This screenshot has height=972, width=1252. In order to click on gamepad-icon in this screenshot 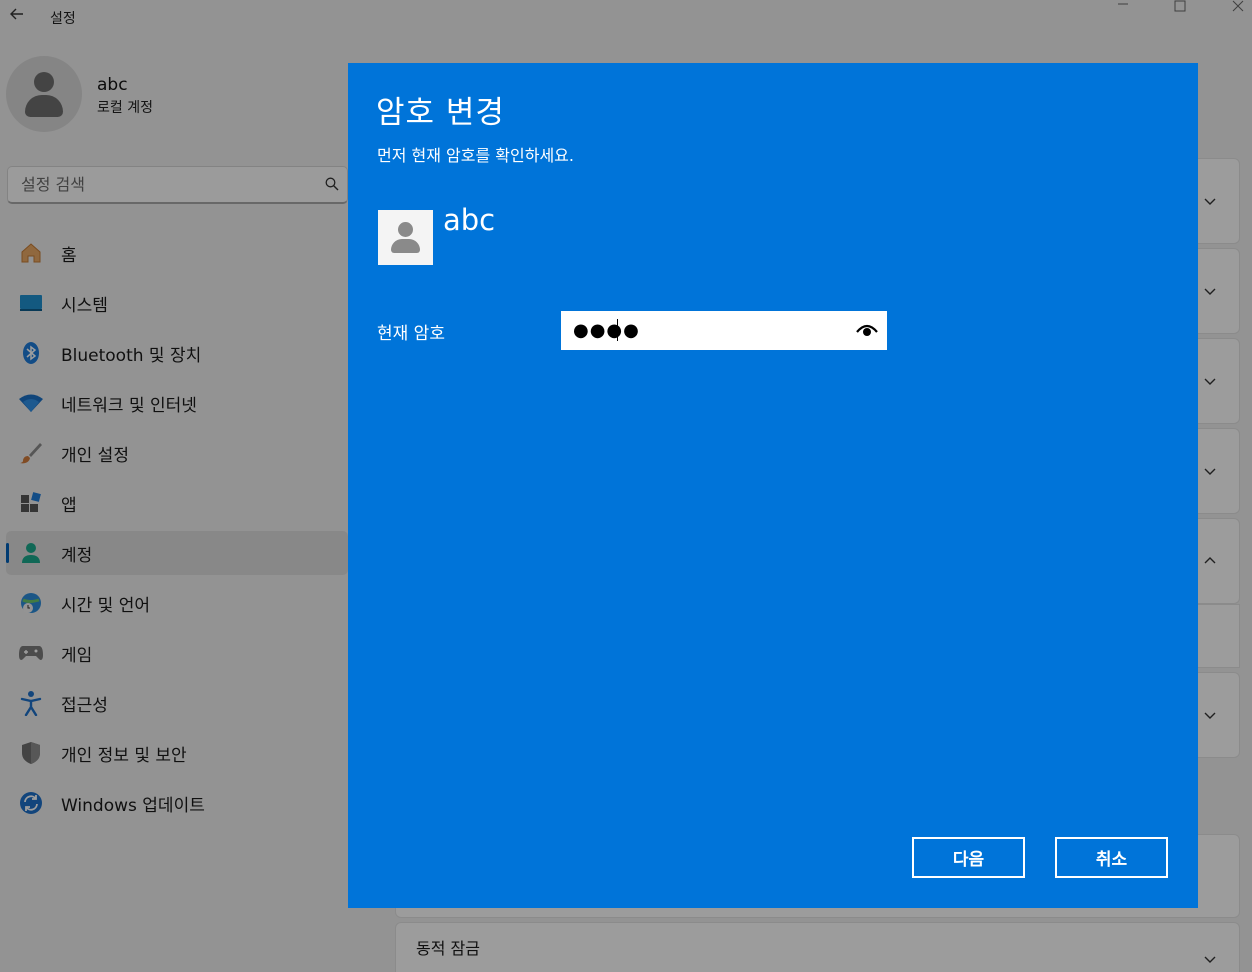, I will do `click(31, 653)`.